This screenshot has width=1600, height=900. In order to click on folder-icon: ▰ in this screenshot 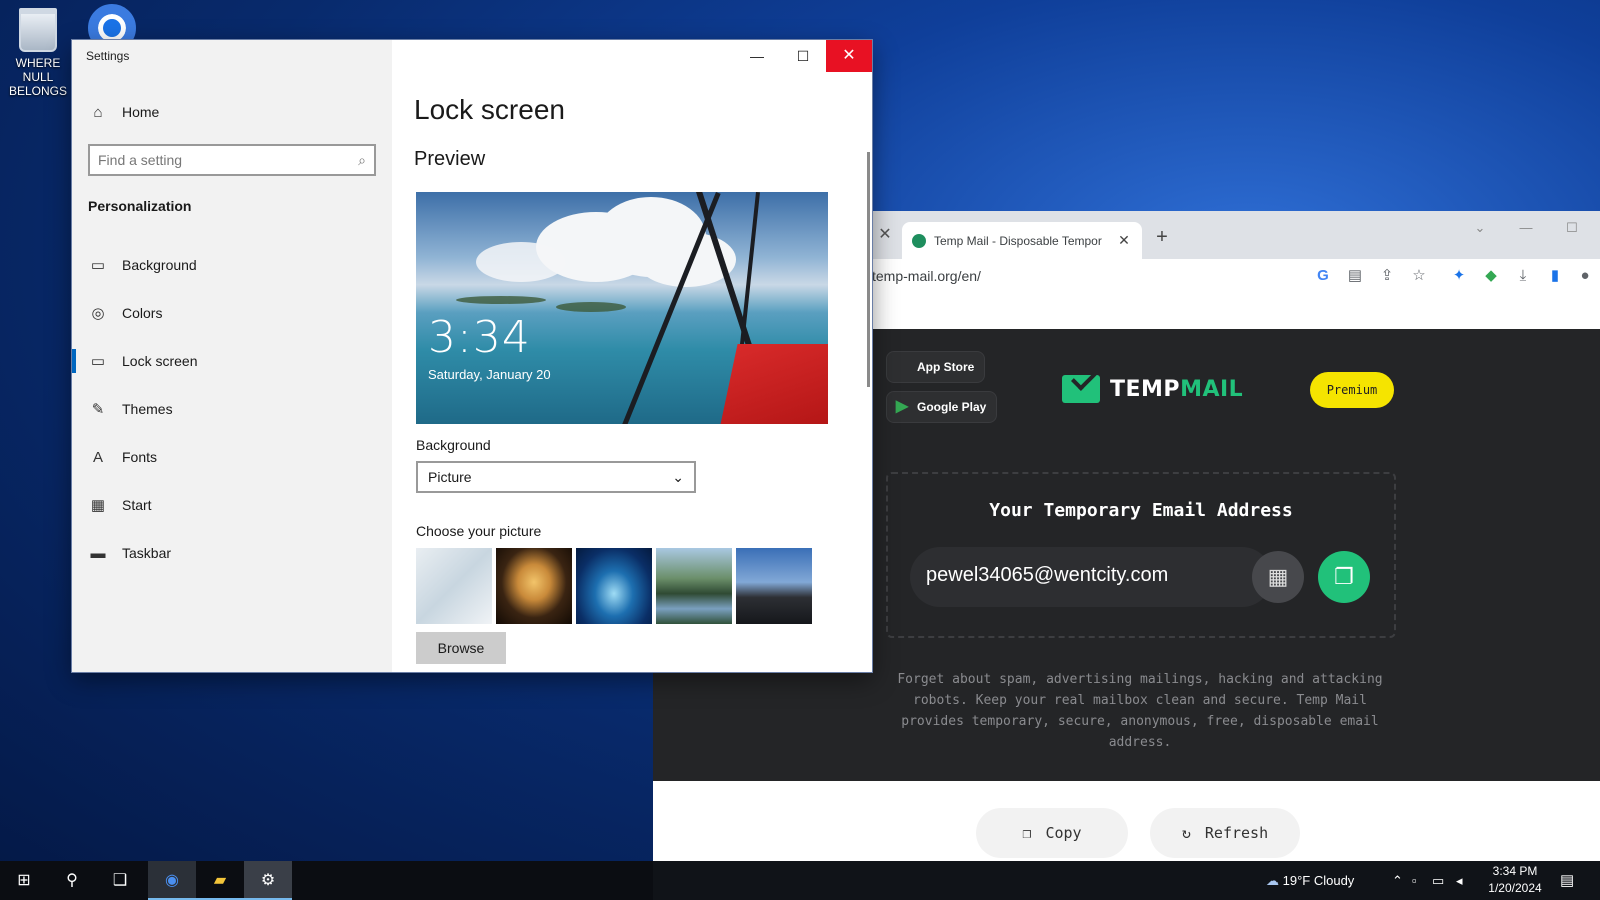, I will do `click(220, 880)`.